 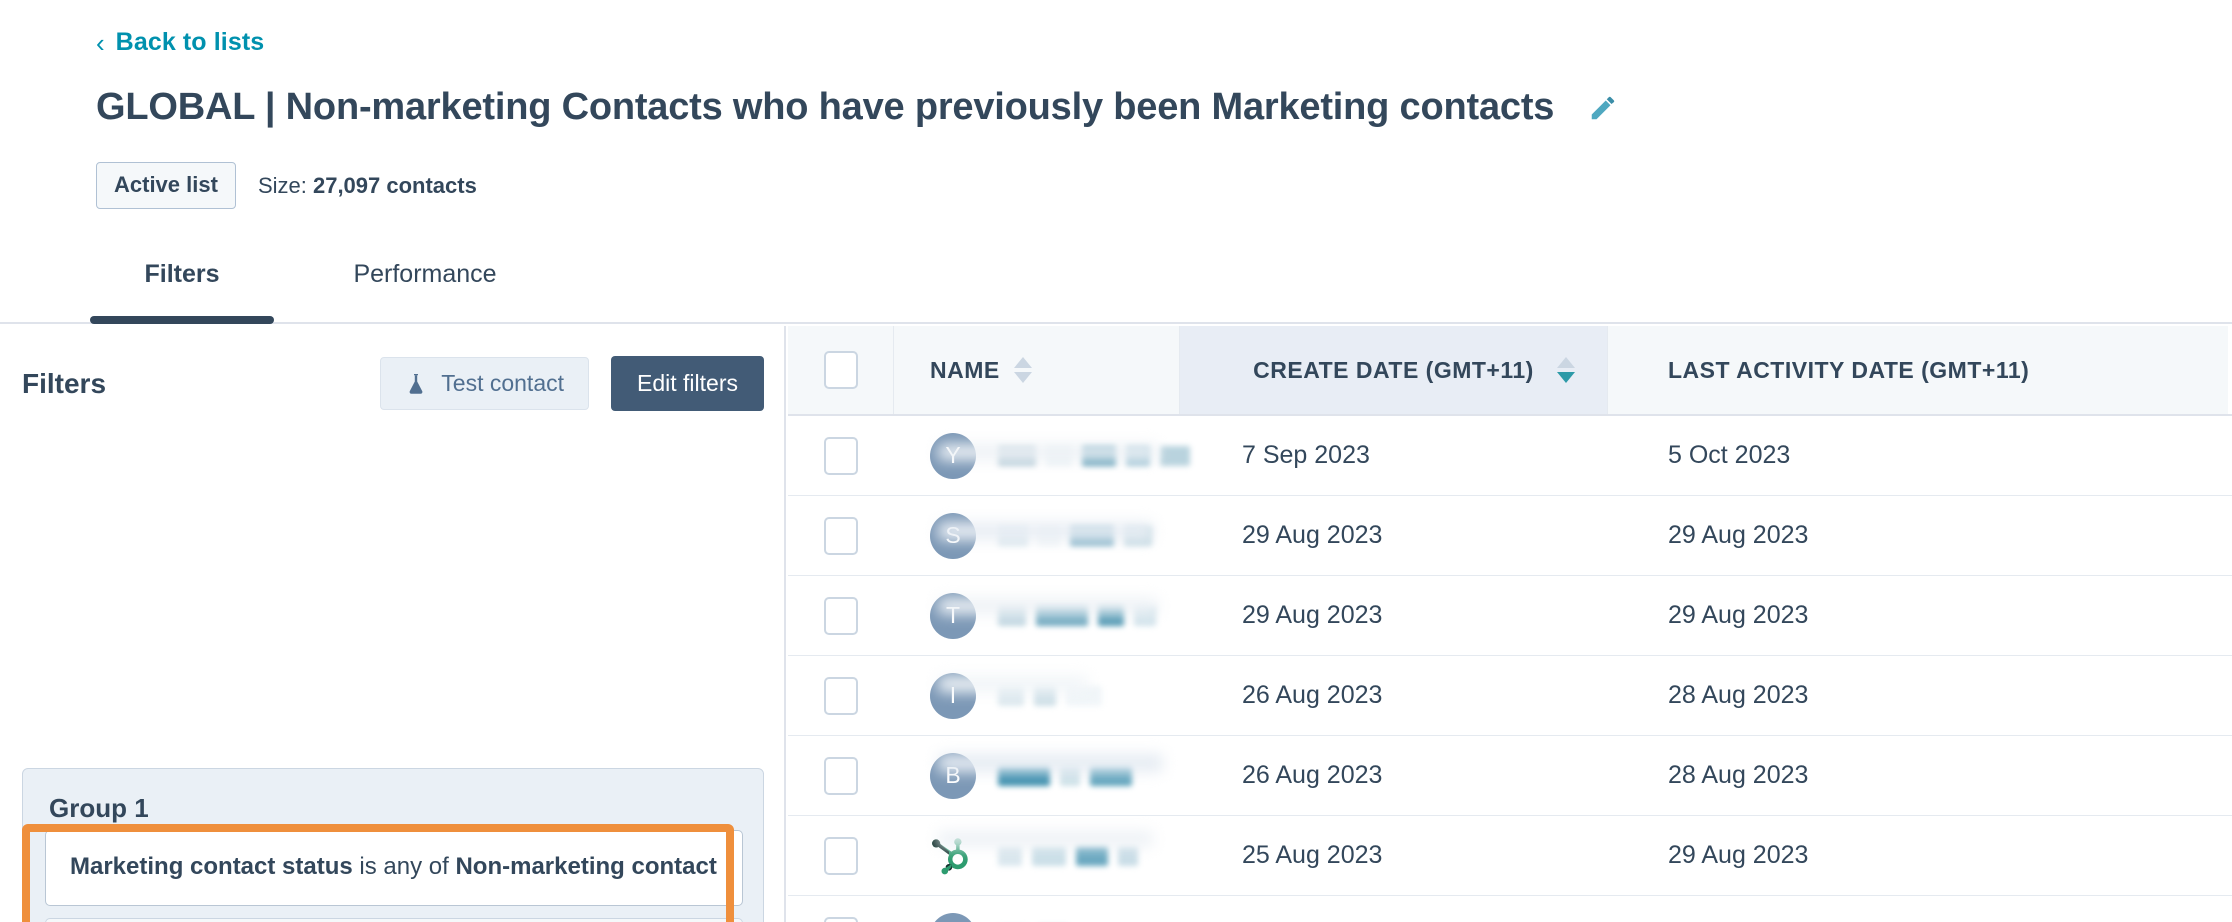 I want to click on cell-create-date: 26 Aug 2023, so click(x=1312, y=695).